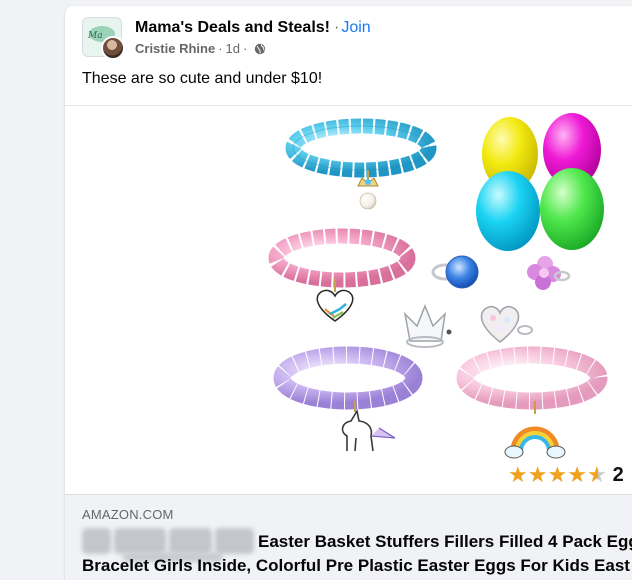  I want to click on blue-gem-ring, so click(455, 272).